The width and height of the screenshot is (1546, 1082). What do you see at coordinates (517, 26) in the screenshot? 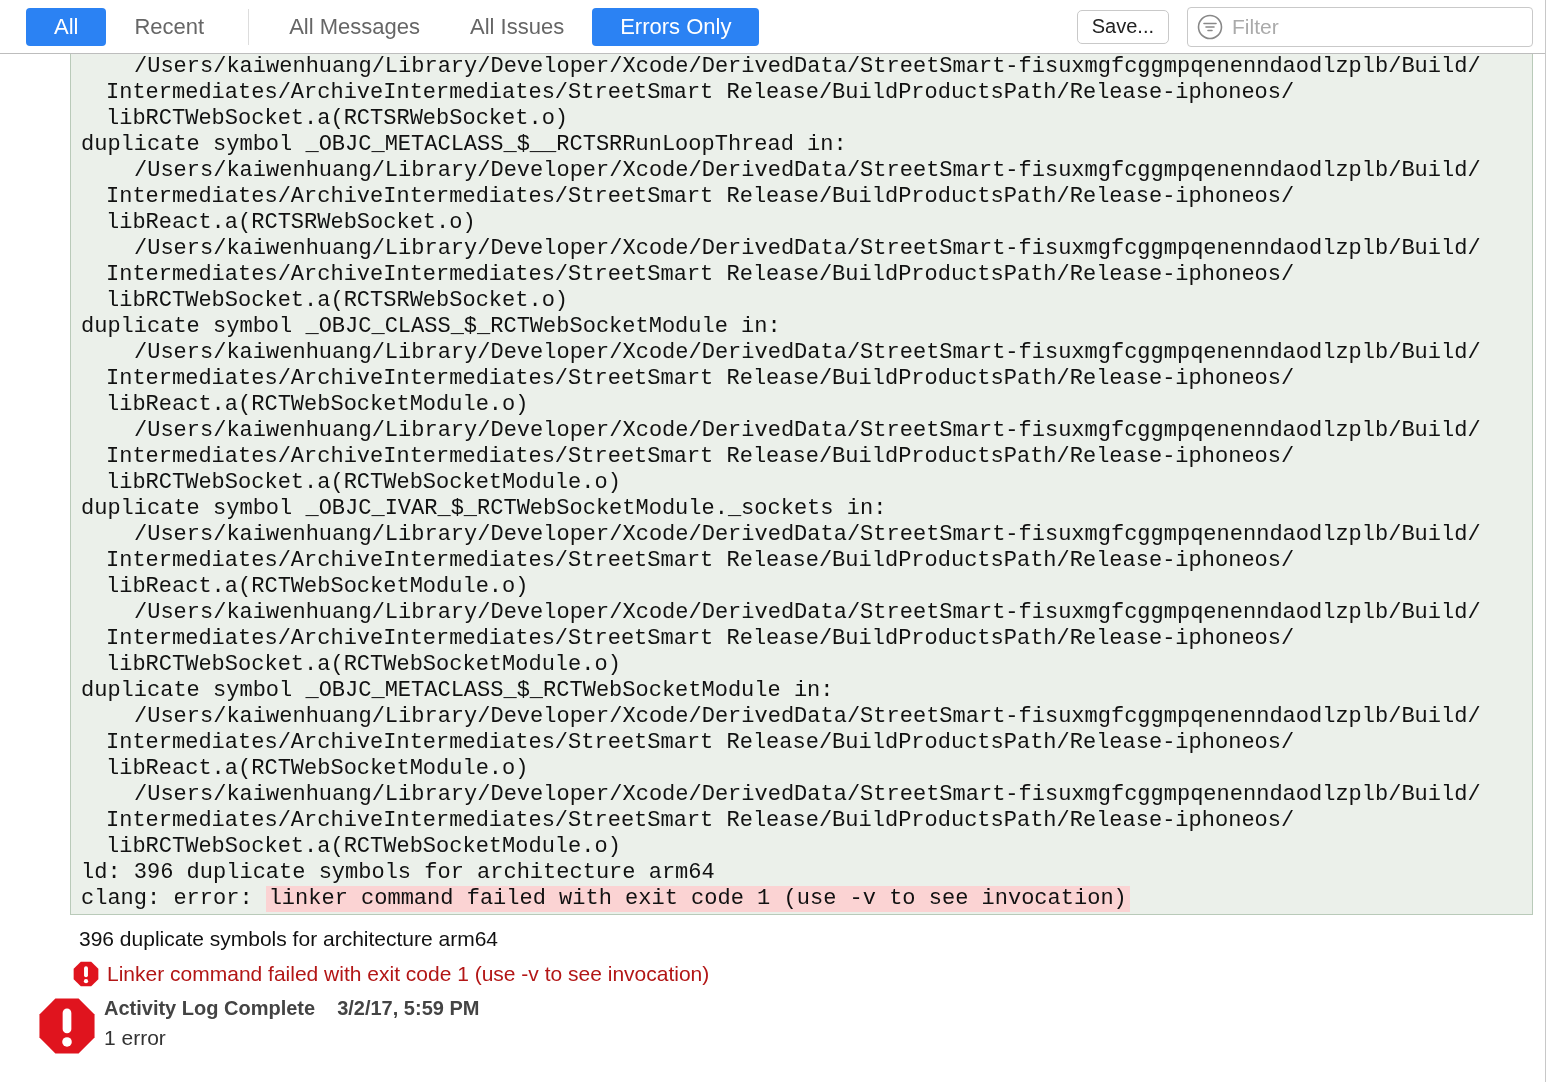
I see `filter-tab: All Issues` at bounding box center [517, 26].